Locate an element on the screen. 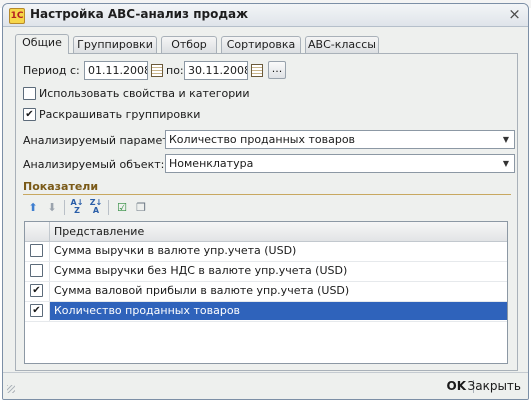  period-to-input: 30.11.2008 is located at coordinates (216, 70).